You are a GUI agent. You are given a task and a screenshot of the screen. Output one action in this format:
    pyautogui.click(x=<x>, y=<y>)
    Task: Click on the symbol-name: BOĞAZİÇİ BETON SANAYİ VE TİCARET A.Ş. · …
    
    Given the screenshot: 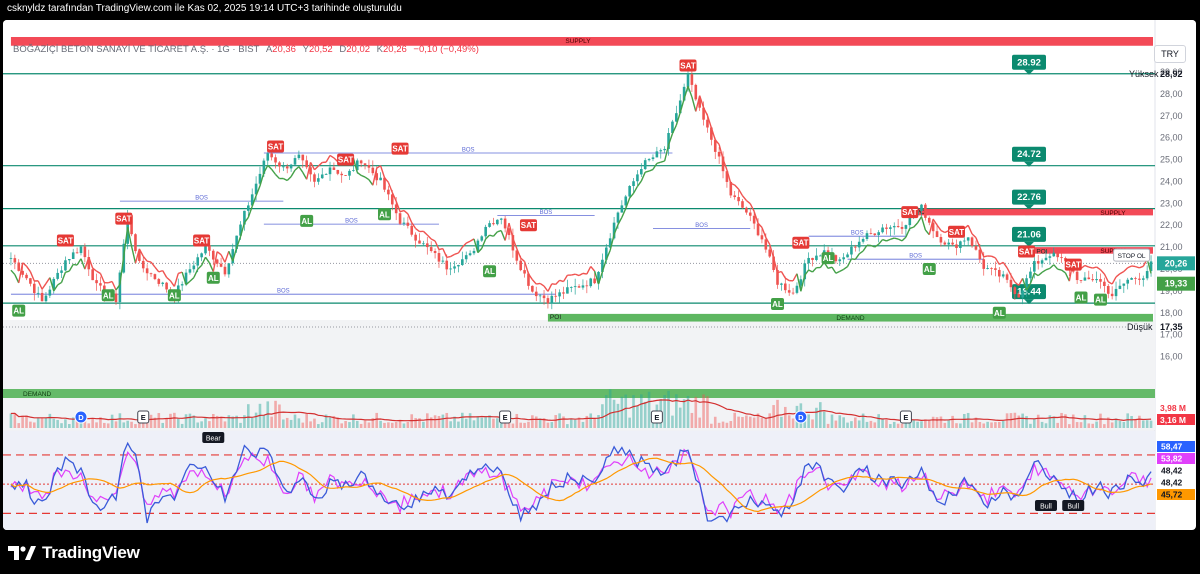 What is the action you would take?
    pyautogui.click(x=136, y=49)
    